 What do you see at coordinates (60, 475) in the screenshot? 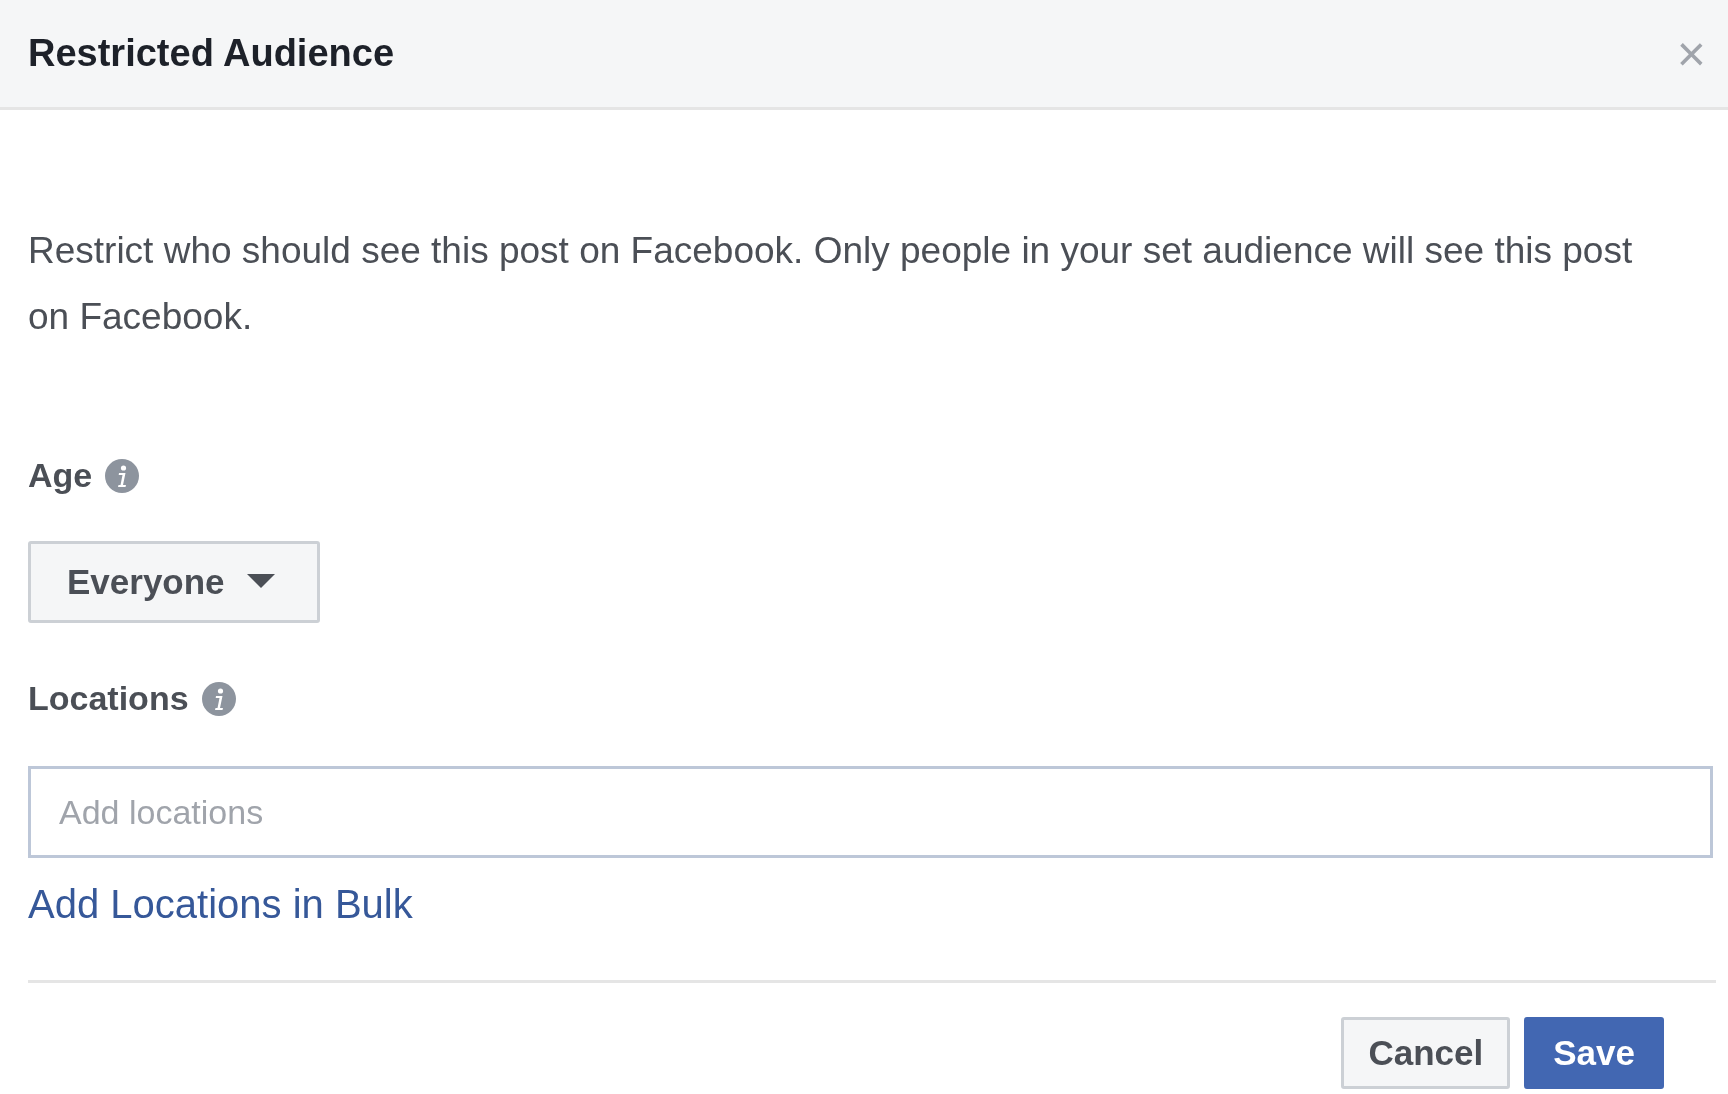
I see `age-label: Age` at bounding box center [60, 475].